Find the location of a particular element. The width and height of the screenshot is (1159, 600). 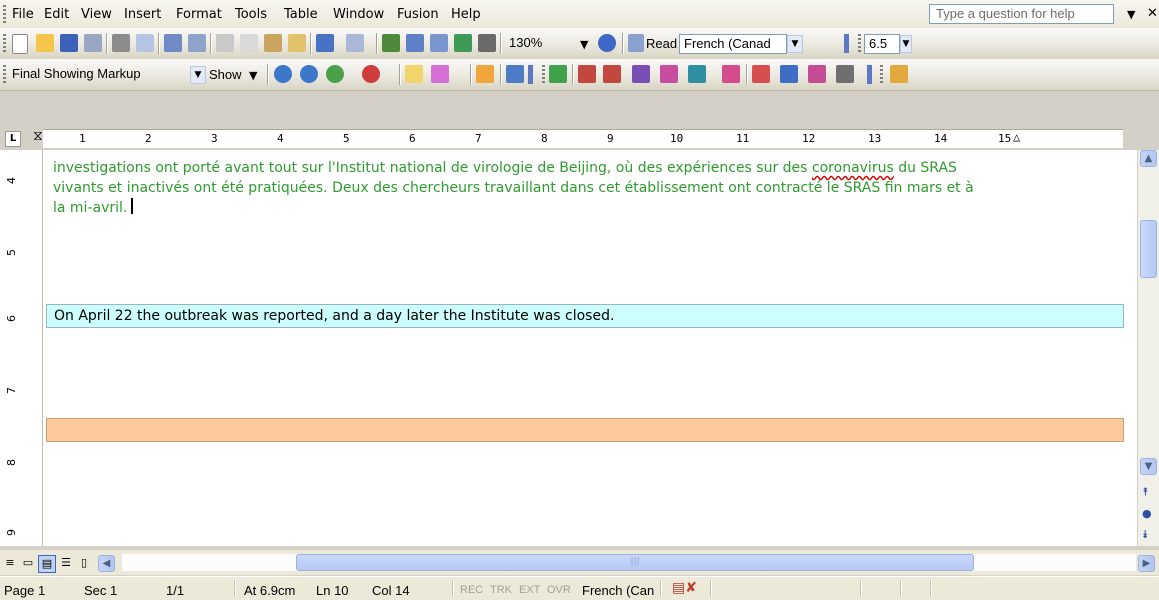

insert-tag-icon is located at coordinates (731, 74).